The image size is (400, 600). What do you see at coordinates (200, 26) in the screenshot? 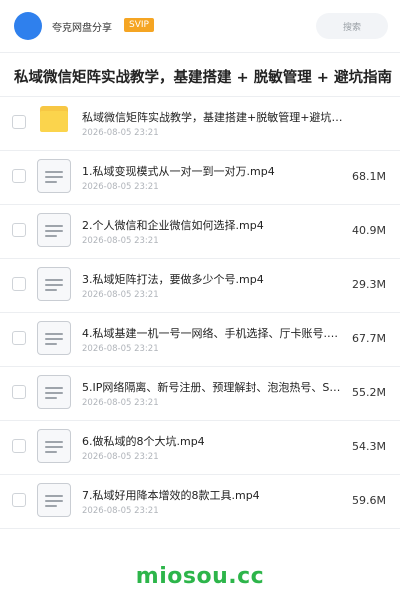
I see `top-bar: 夸克网盘分享 SVIP 搜索` at bounding box center [200, 26].